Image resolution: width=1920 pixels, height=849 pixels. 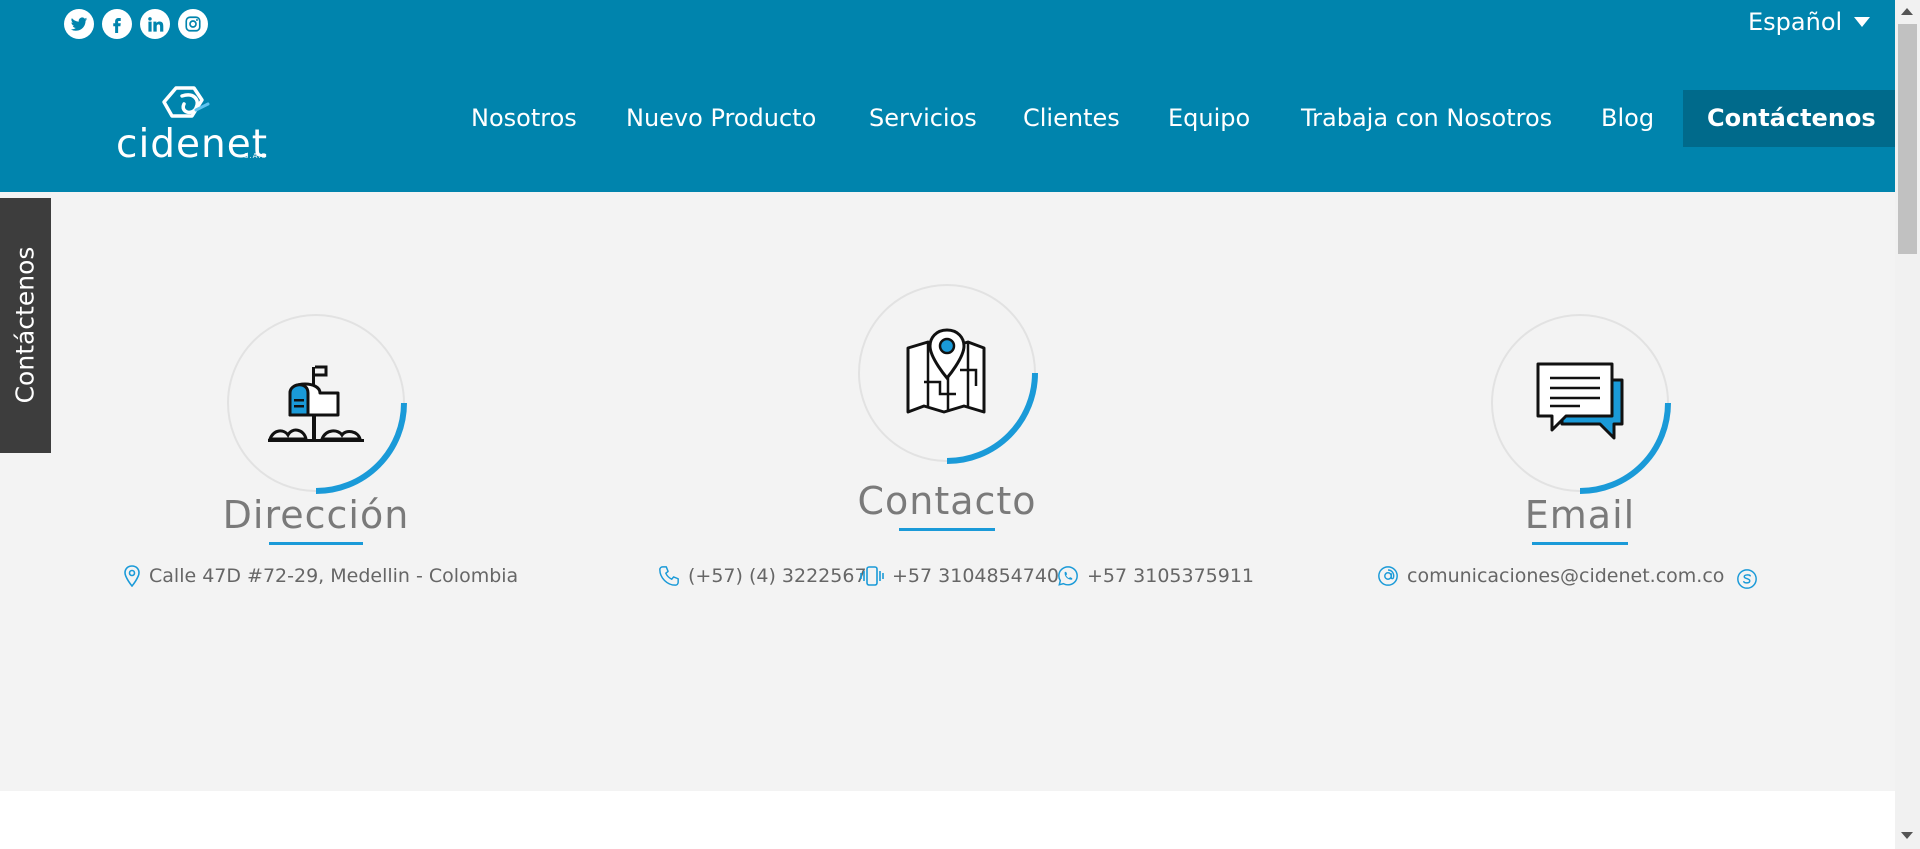 I want to click on linkedin-icon, so click(x=155, y=24).